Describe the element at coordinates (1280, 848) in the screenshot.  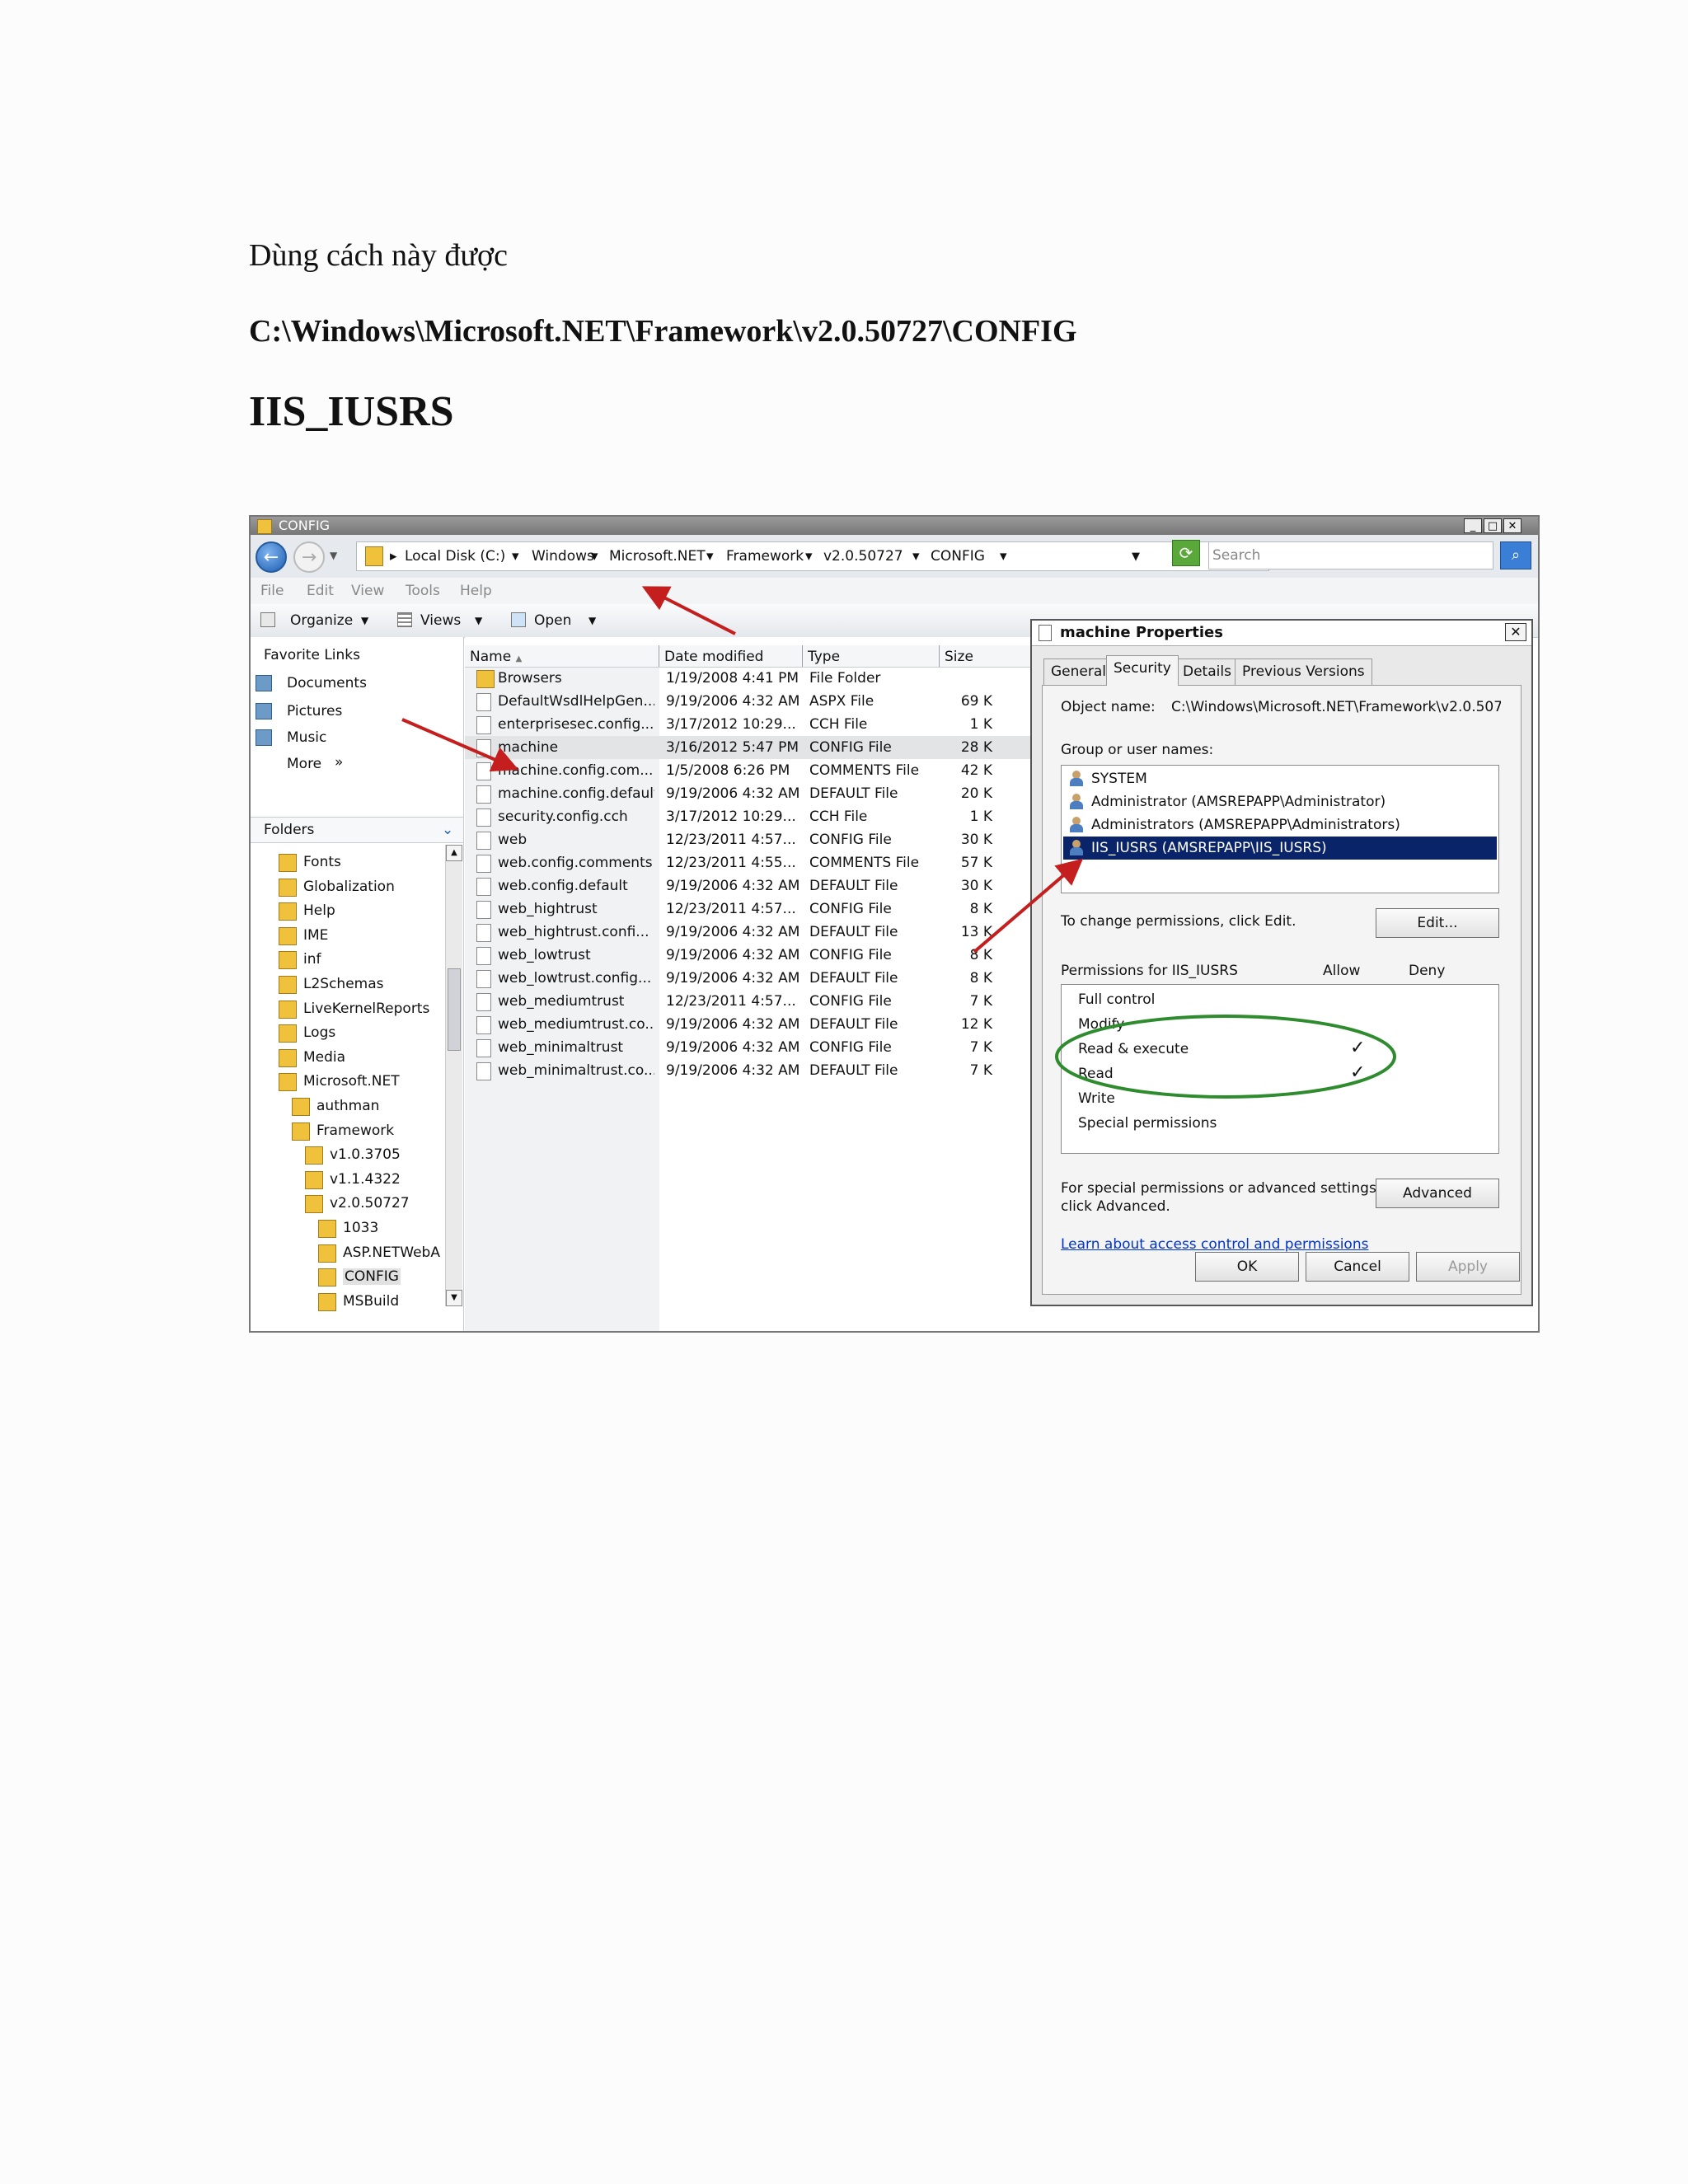
I see `group-item-iis-iusrs: IIS_IUSRS (AMSREPAPP\IIS_IUSRS)` at that location.